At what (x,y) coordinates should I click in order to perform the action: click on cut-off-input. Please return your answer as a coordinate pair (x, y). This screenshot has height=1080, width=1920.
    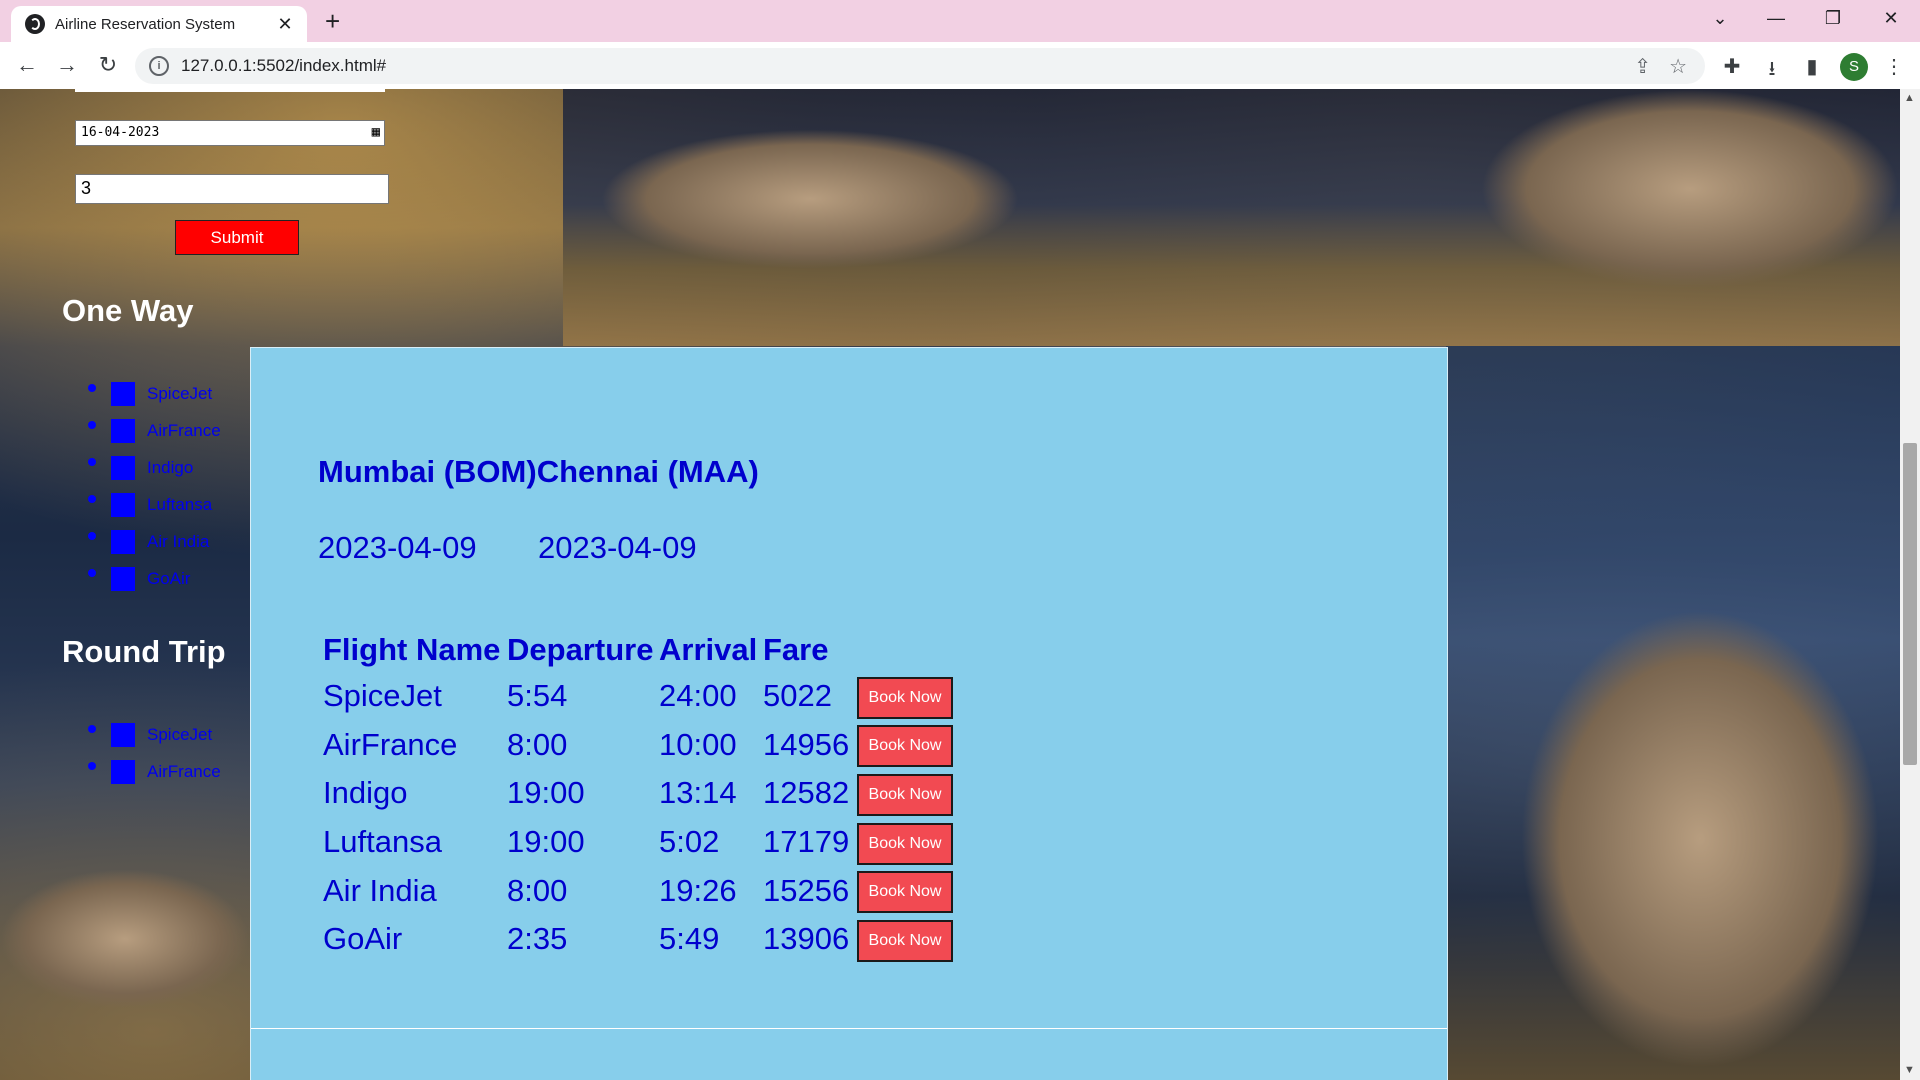
    Looking at the image, I should click on (230, 90).